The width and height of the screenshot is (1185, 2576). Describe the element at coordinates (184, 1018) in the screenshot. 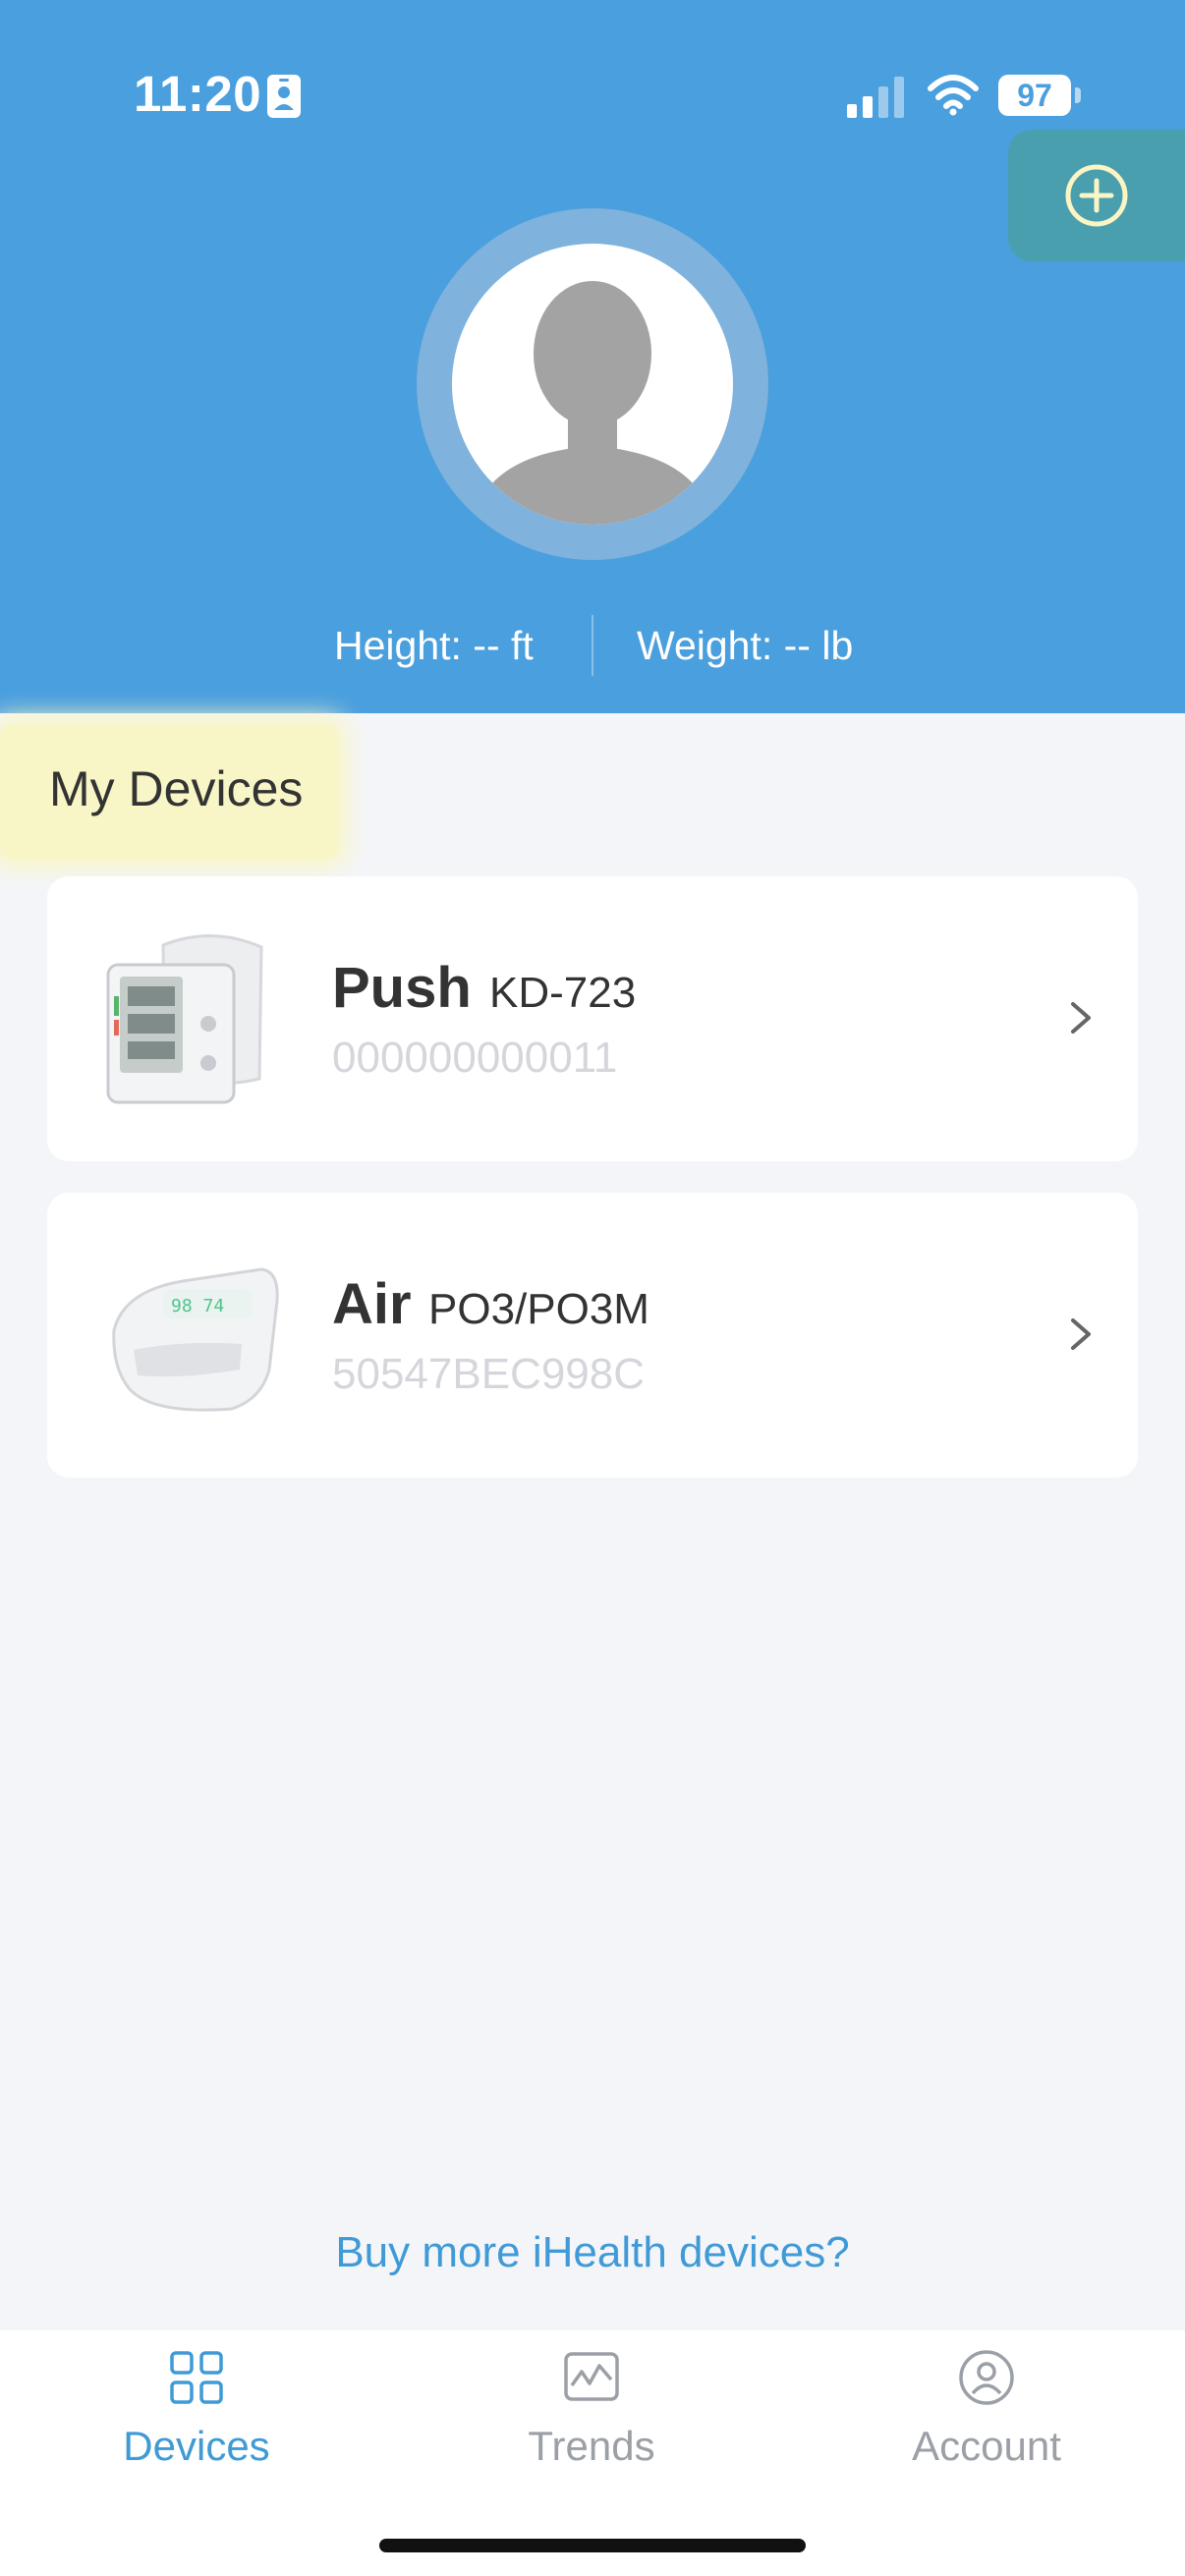

I see `wrist-bp-monitor-image` at that location.